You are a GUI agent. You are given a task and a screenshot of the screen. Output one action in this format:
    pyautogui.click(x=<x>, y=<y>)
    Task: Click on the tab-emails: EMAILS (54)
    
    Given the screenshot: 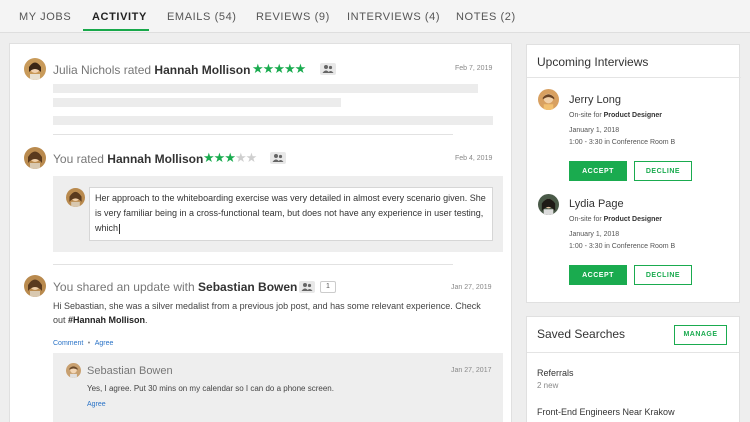 What is the action you would take?
    pyautogui.click(x=202, y=17)
    